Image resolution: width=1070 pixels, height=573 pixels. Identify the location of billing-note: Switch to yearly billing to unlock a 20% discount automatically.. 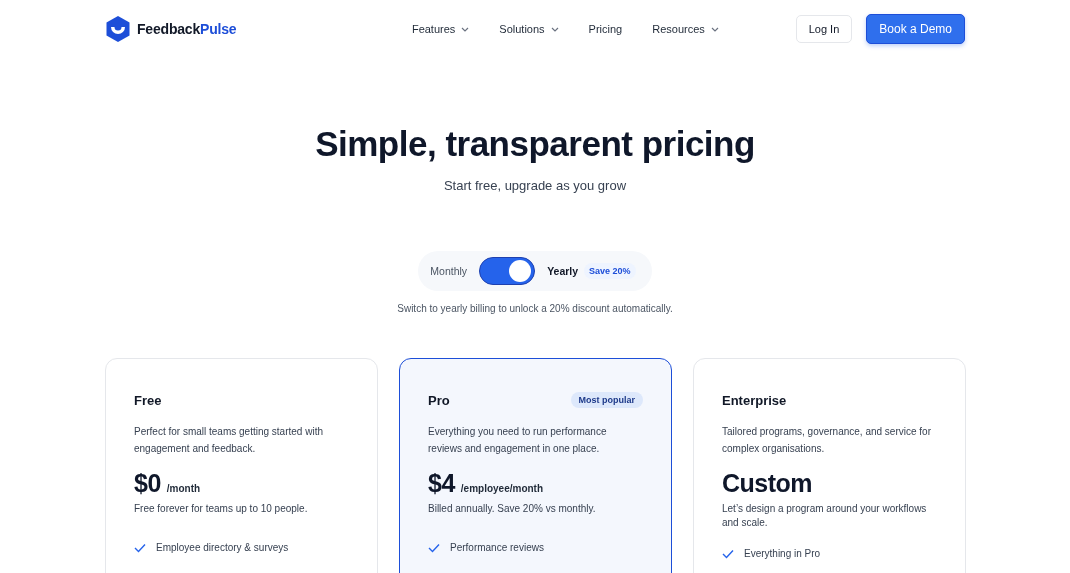
(535, 308).